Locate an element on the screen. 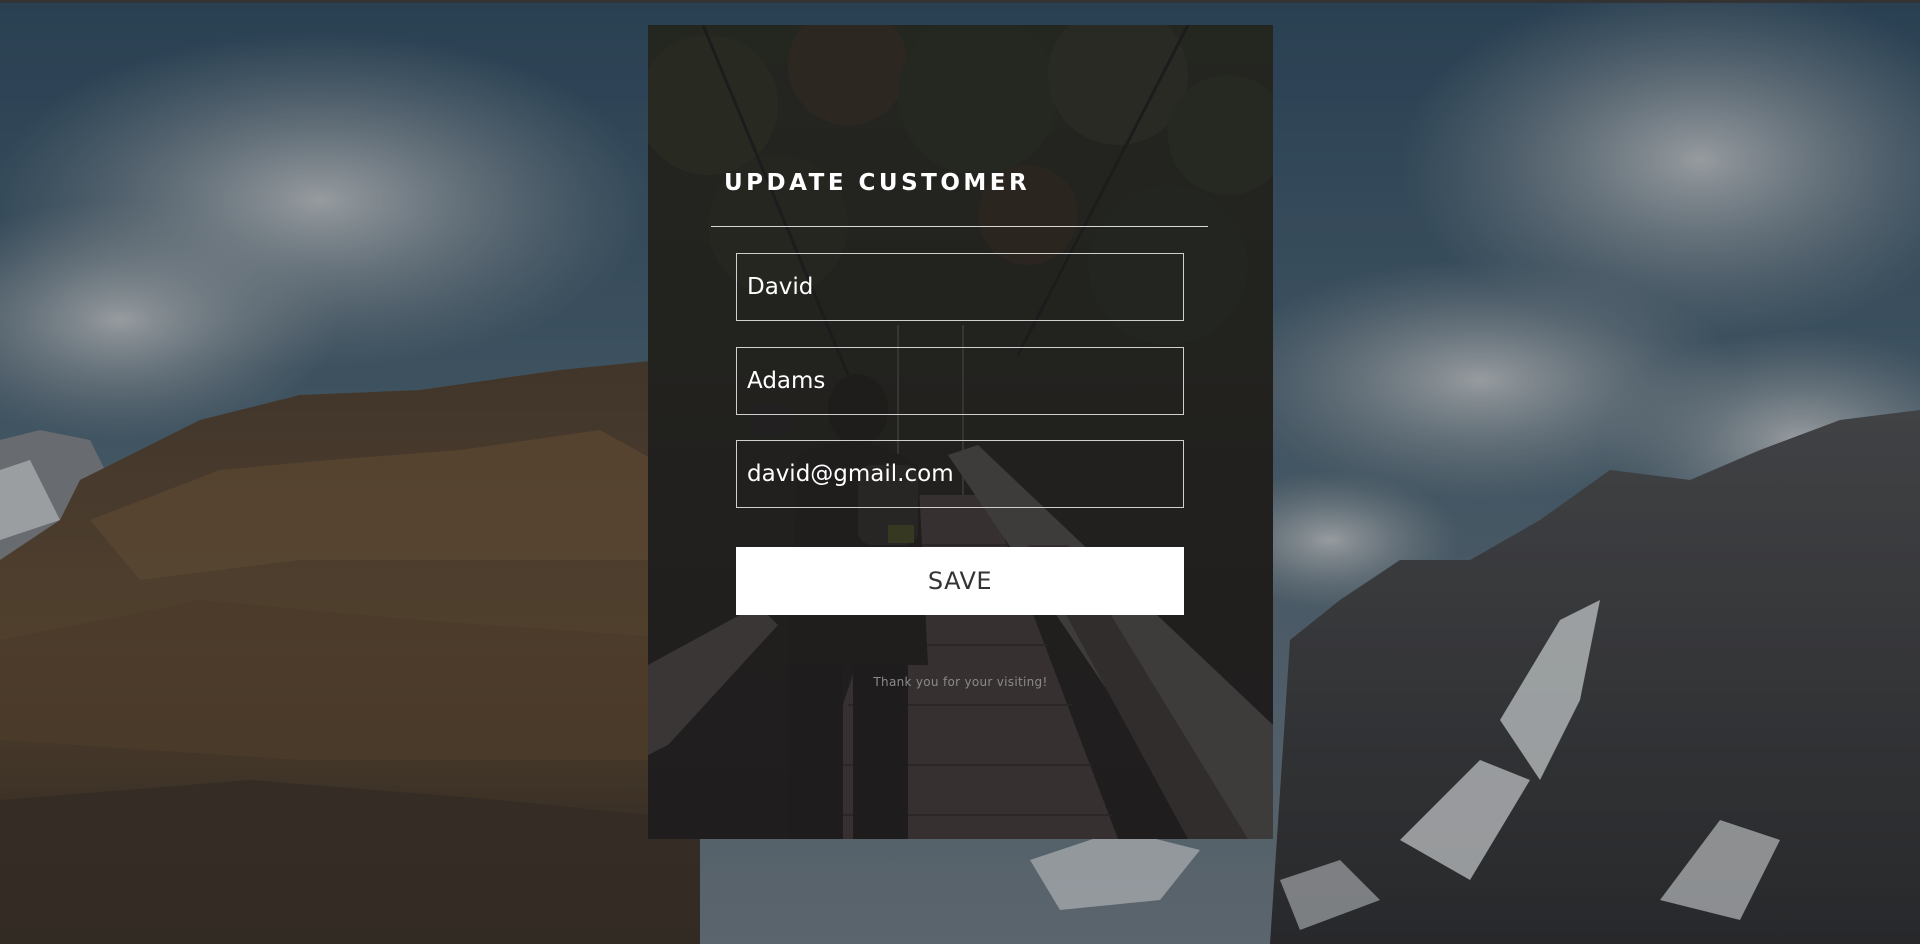 This screenshot has height=944, width=1920. save-button: SAVE is located at coordinates (960, 581).